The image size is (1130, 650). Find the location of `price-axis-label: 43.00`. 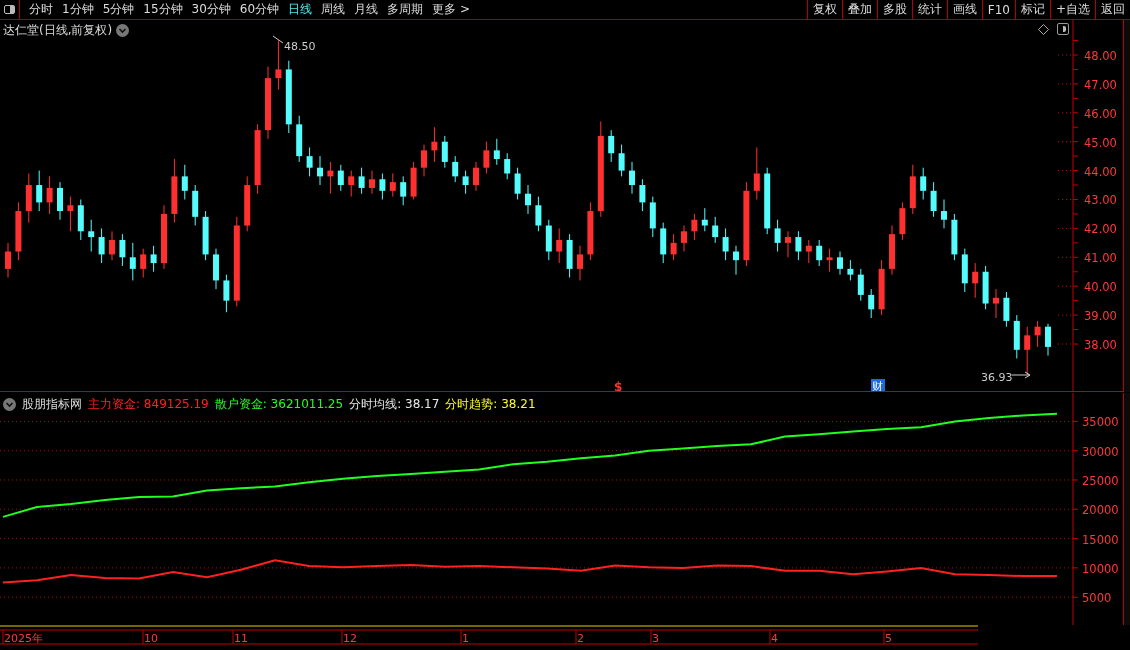

price-axis-label: 43.00 is located at coordinates (1100, 200).